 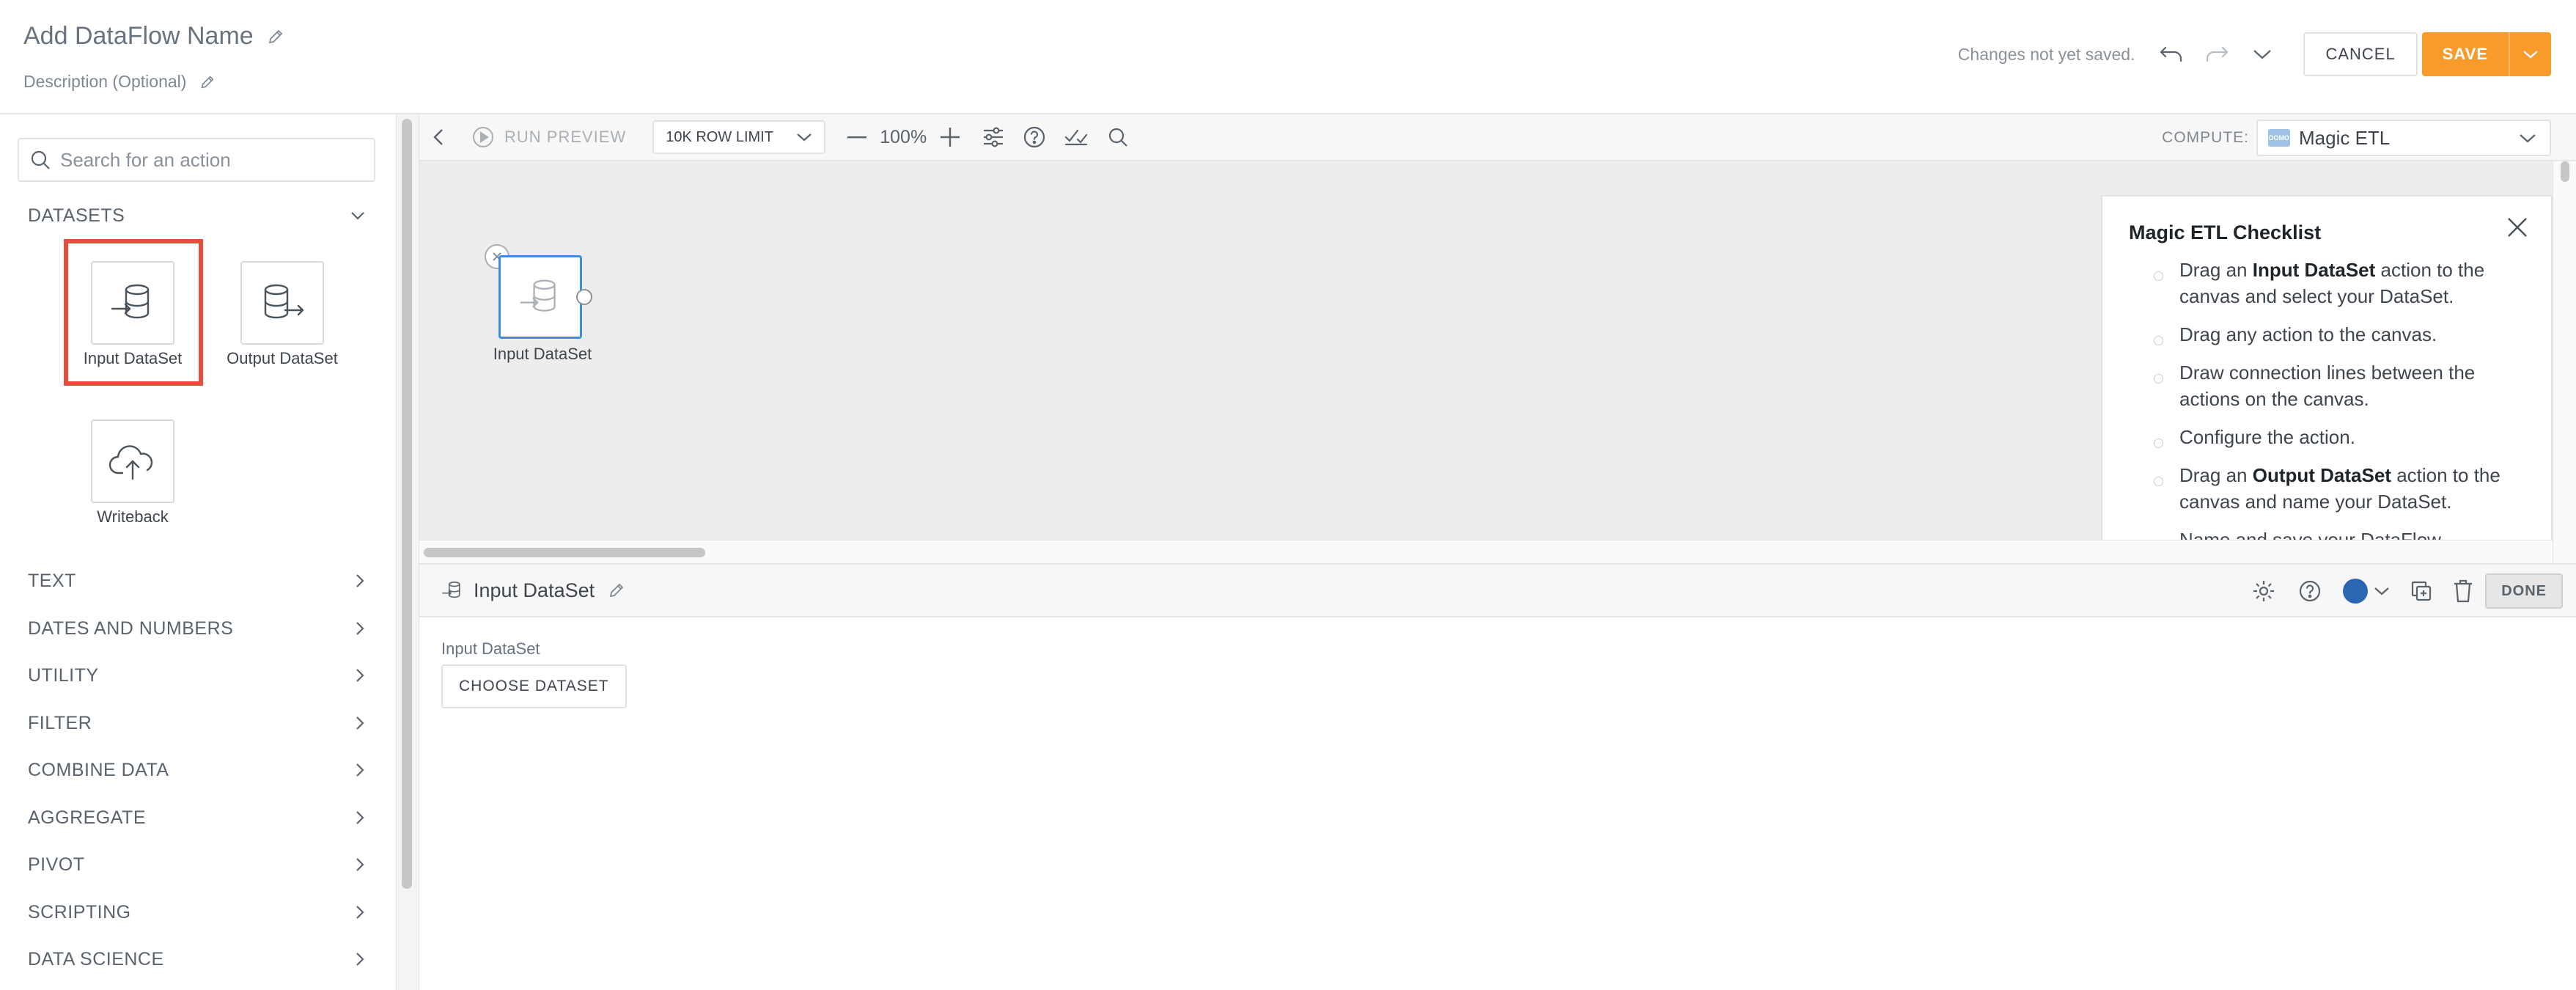 I want to click on zoom-out-icon, so click(x=857, y=137).